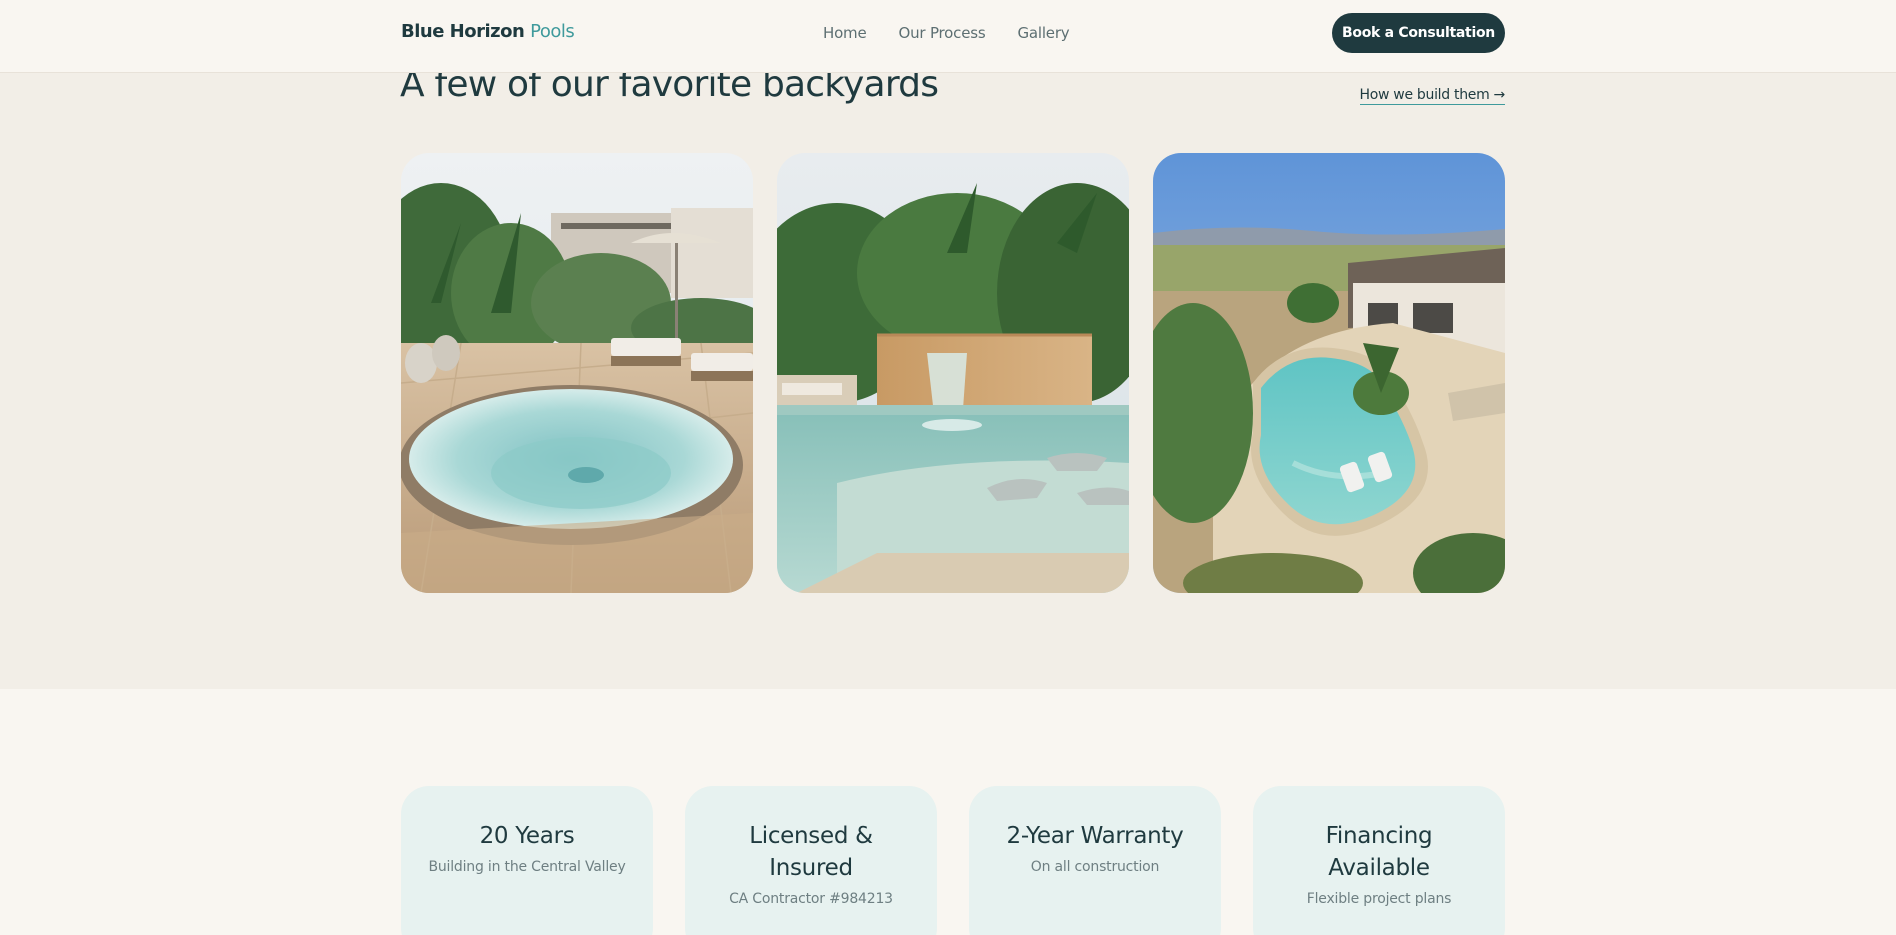 The image size is (1896, 935). Describe the element at coordinates (1095, 836) in the screenshot. I see `stat-title: 2-Year Warranty` at that location.